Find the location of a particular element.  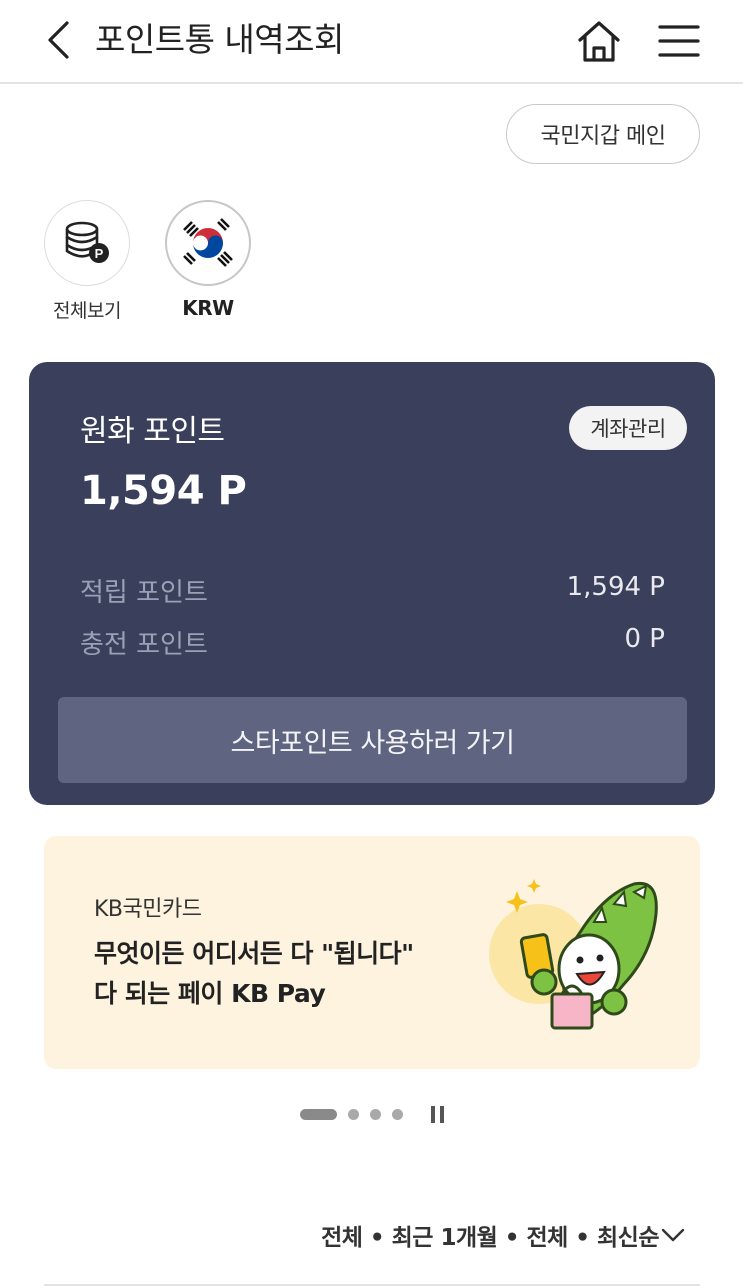

chevron-left-icon is located at coordinates (58, 40).